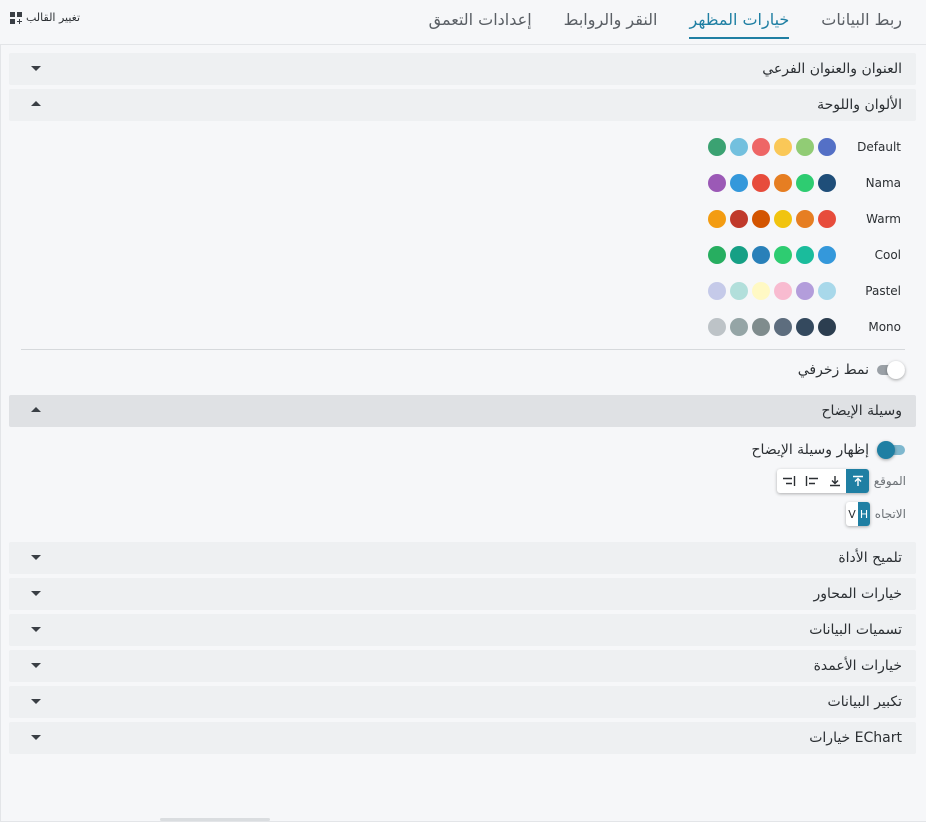  I want to click on orientation-vertical-button: V, so click(852, 514).